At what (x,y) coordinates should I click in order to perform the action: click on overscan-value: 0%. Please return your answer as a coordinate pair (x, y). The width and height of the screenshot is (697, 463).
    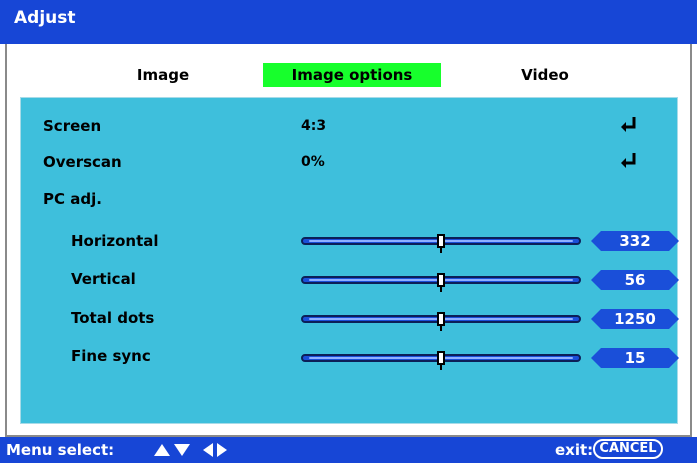
    Looking at the image, I should click on (313, 162).